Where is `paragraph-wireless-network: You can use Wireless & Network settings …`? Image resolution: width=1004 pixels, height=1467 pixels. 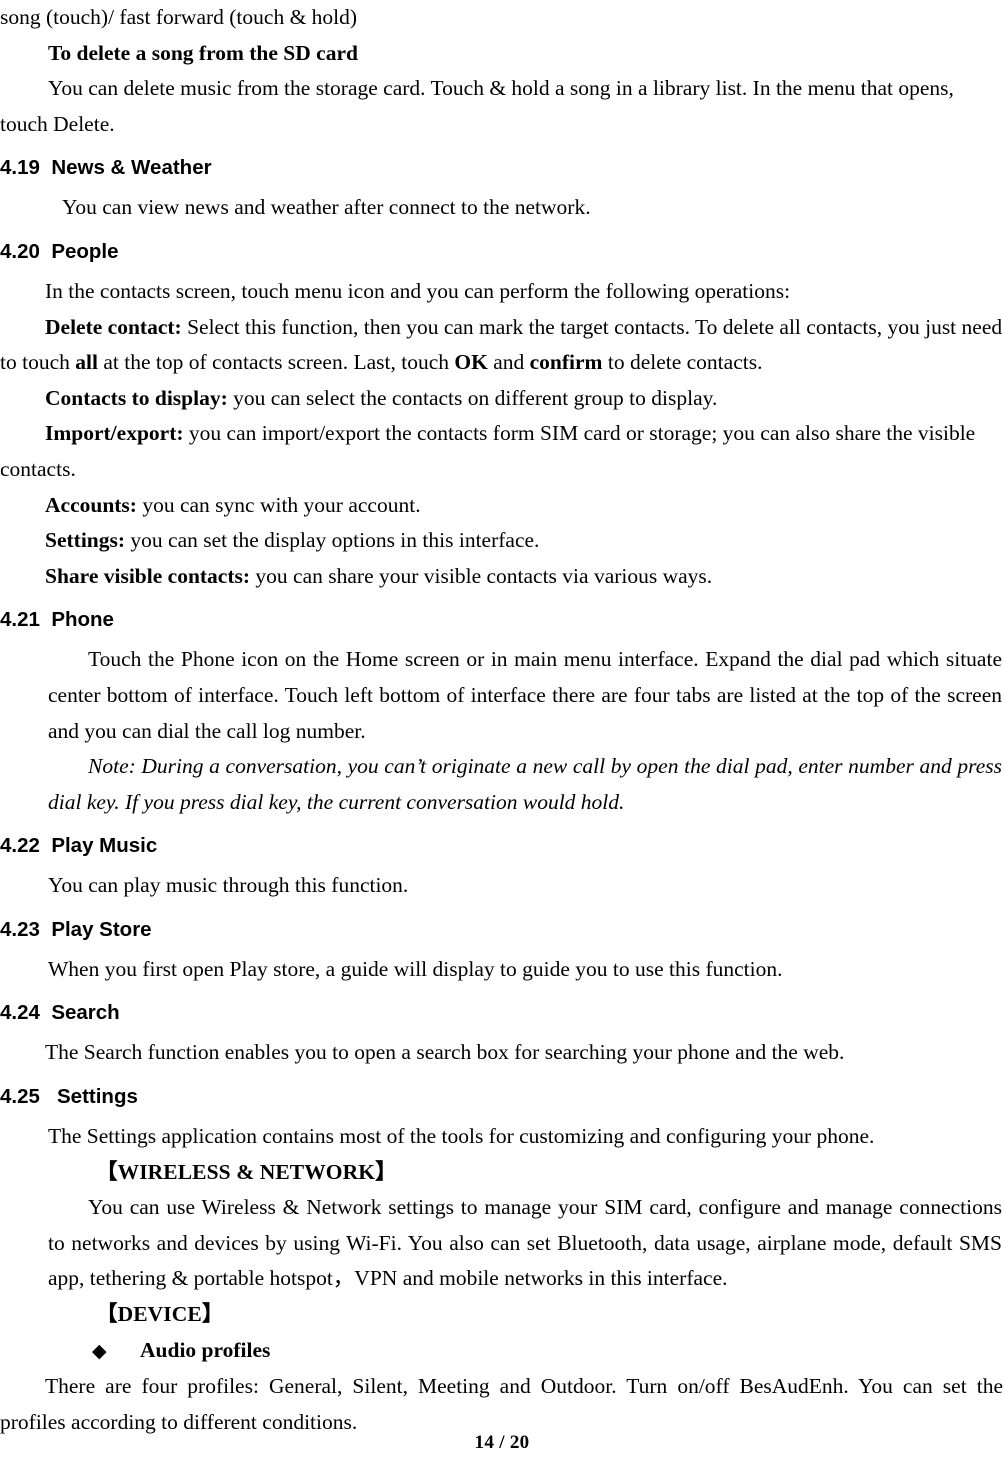
paragraph-wireless-network: You can use Wireless & Network settings … is located at coordinates (525, 1243).